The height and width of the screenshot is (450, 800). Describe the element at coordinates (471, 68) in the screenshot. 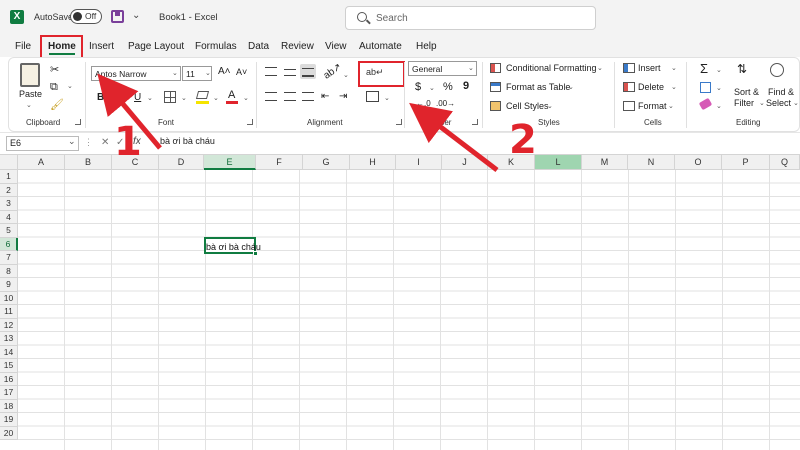

I see `number-format-chevron-icon: ⌄` at that location.